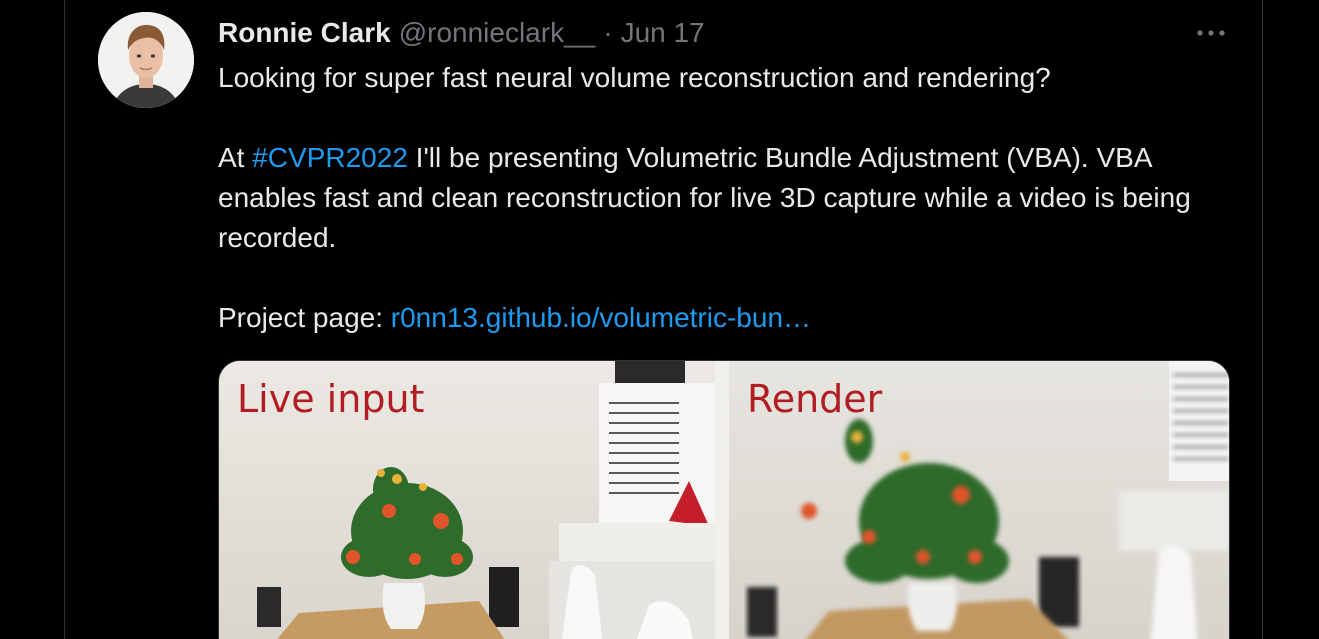 The height and width of the screenshot is (639, 1319). What do you see at coordinates (1212, 33) in the screenshot?
I see `more-horizontal-icon` at bounding box center [1212, 33].